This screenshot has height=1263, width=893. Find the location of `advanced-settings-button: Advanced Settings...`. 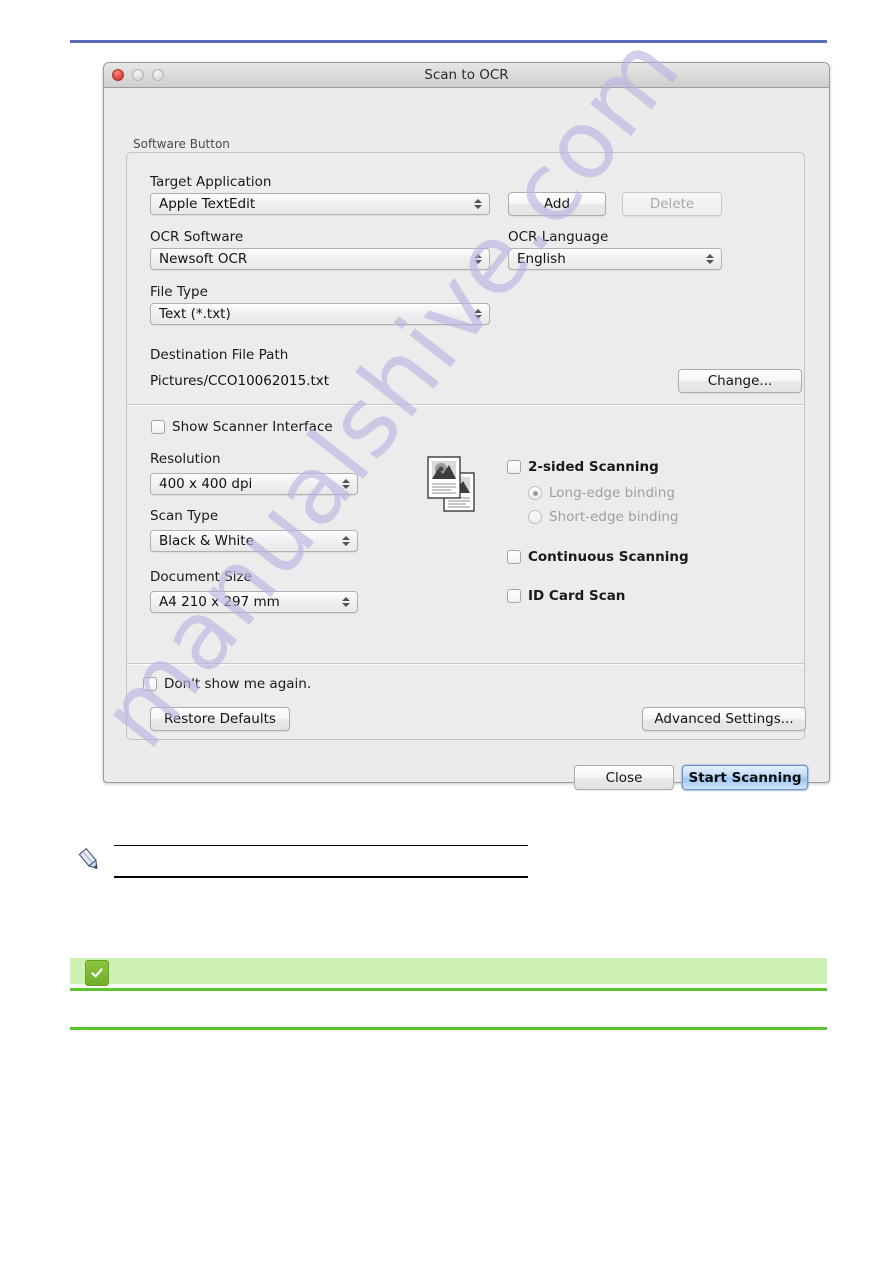

advanced-settings-button: Advanced Settings... is located at coordinates (724, 719).